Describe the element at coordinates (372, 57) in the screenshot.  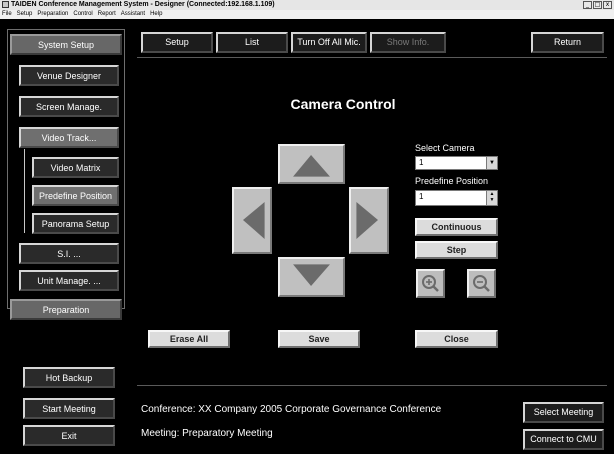
I see `toolbar-divider` at that location.